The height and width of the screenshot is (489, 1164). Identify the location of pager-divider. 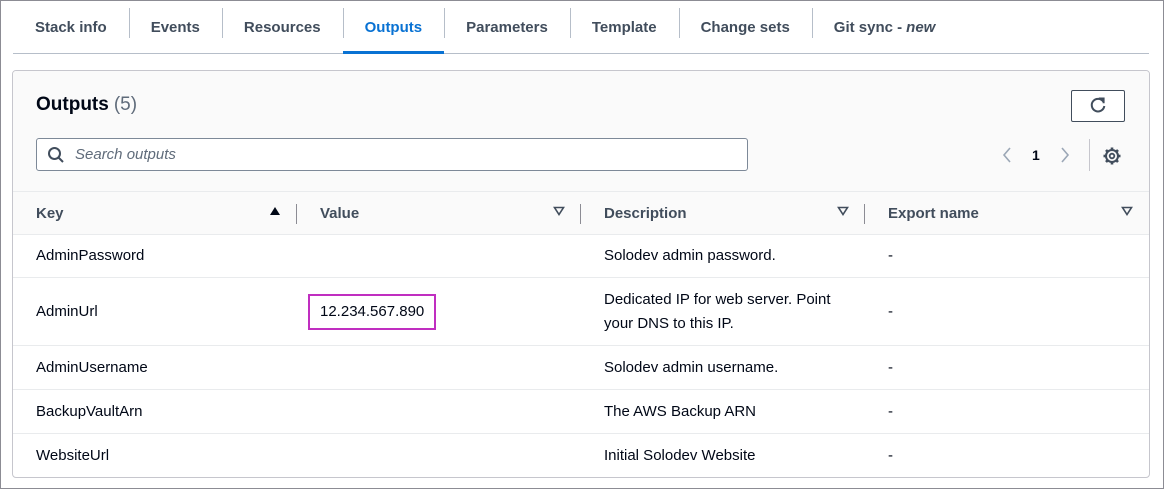
(1089, 155).